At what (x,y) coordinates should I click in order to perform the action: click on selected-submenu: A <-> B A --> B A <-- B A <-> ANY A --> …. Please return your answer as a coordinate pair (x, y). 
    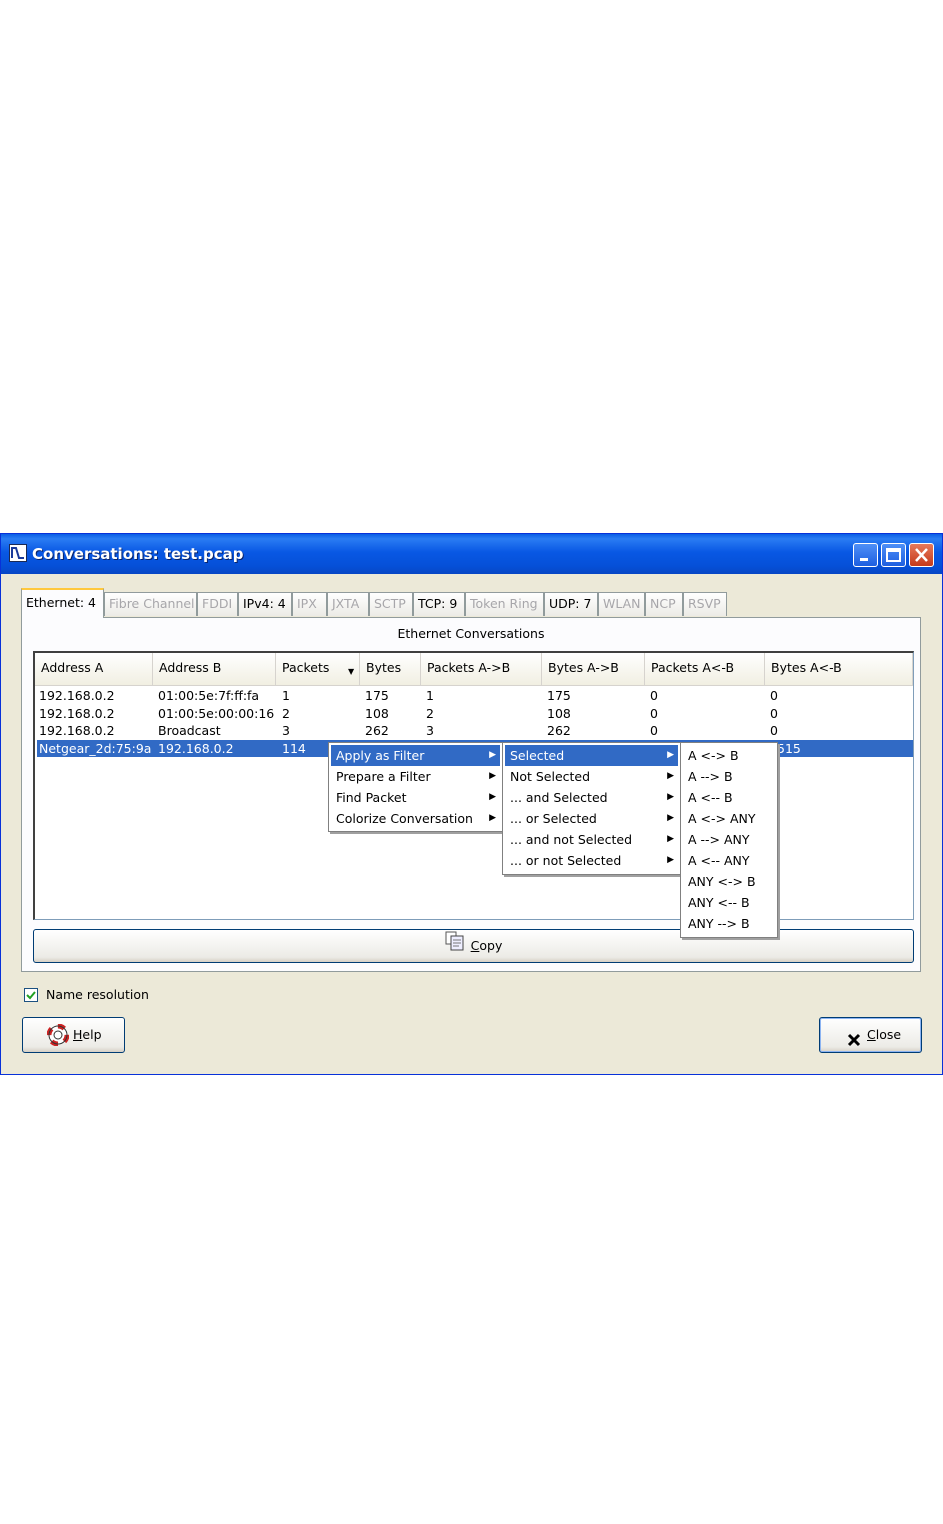
    Looking at the image, I should click on (729, 840).